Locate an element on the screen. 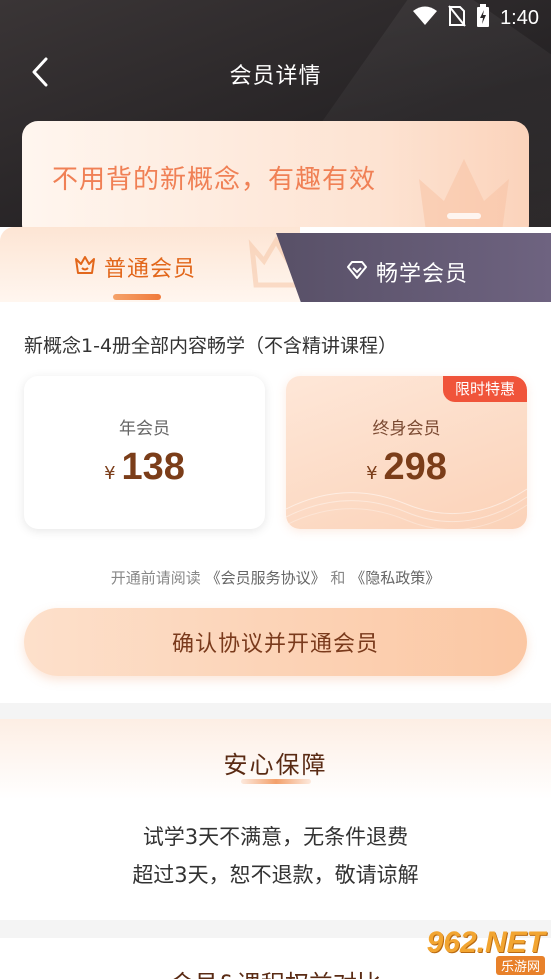  agreement-notice: 开通前请阅读 《会员服务协议》 和 《隐私政策》 is located at coordinates (275, 577).